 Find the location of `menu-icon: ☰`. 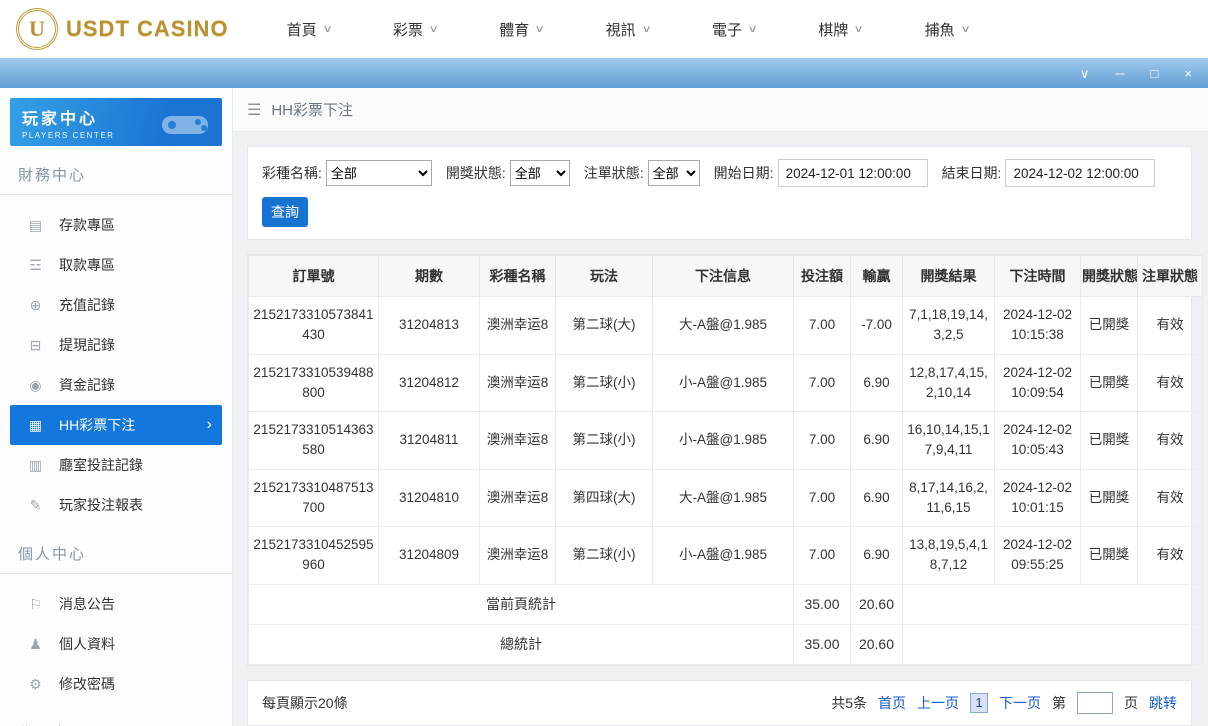

menu-icon: ☰ is located at coordinates (254, 110).